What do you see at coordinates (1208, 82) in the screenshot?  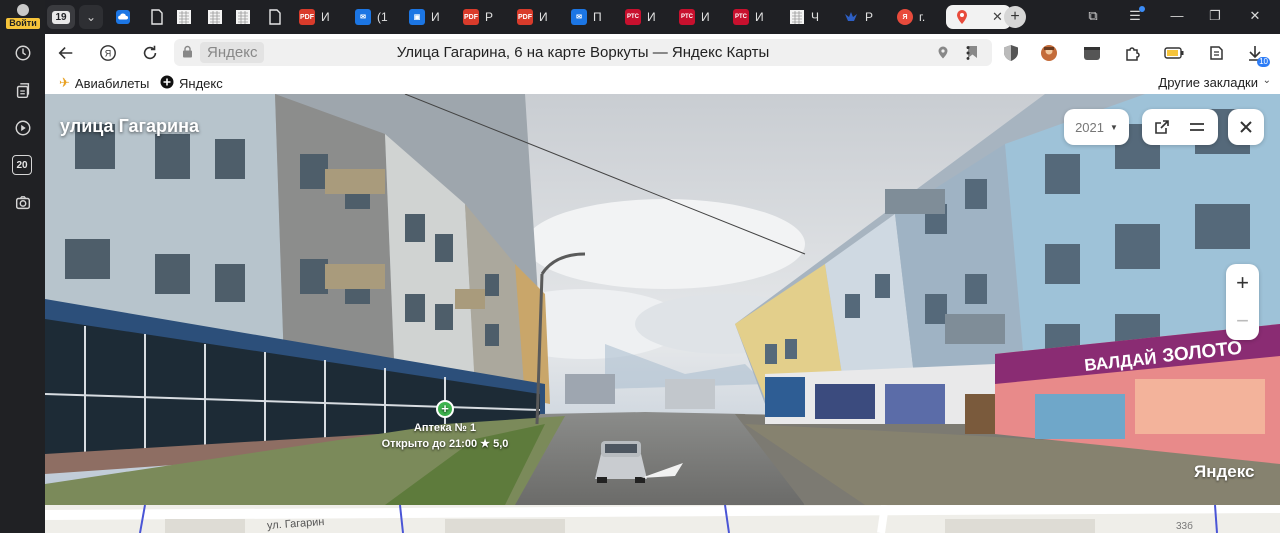 I see `other-bookmarks: Другие закладки` at bounding box center [1208, 82].